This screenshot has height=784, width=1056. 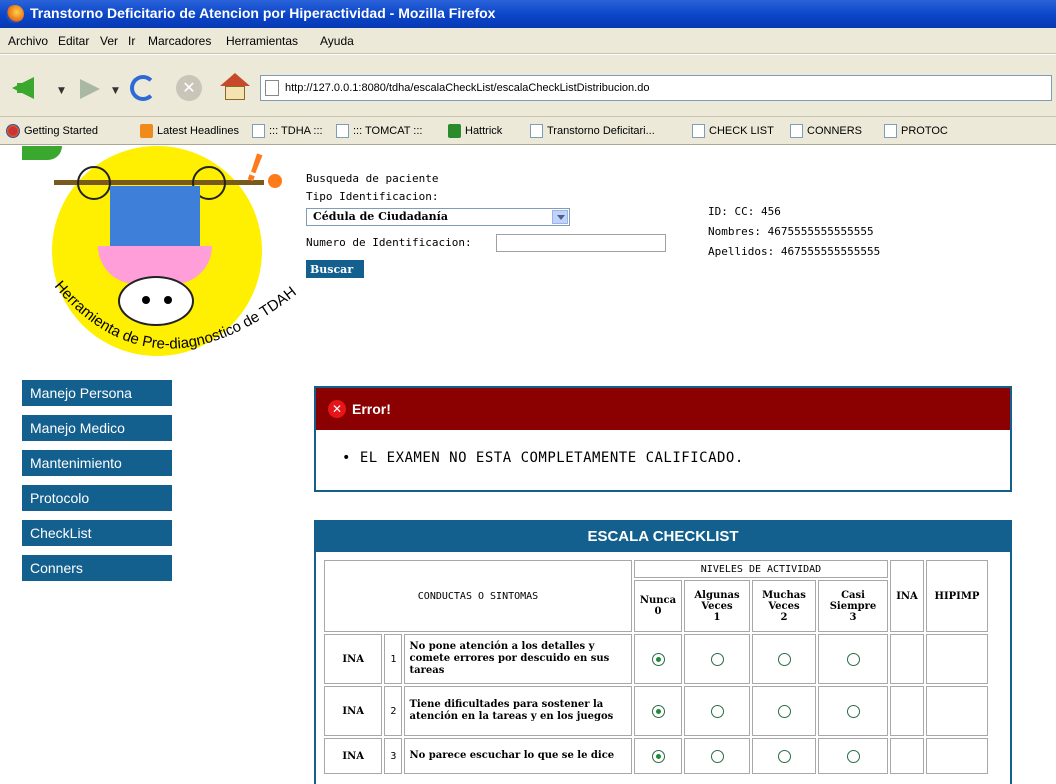 What do you see at coordinates (115, 91) in the screenshot?
I see `forward-dropdown-icon: ▼` at bounding box center [115, 91].